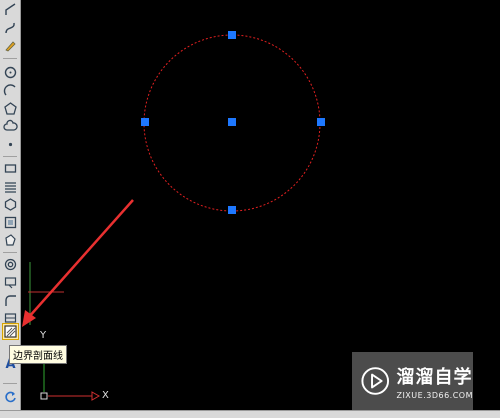  I want to click on ellipse-icon, so click(10, 283).